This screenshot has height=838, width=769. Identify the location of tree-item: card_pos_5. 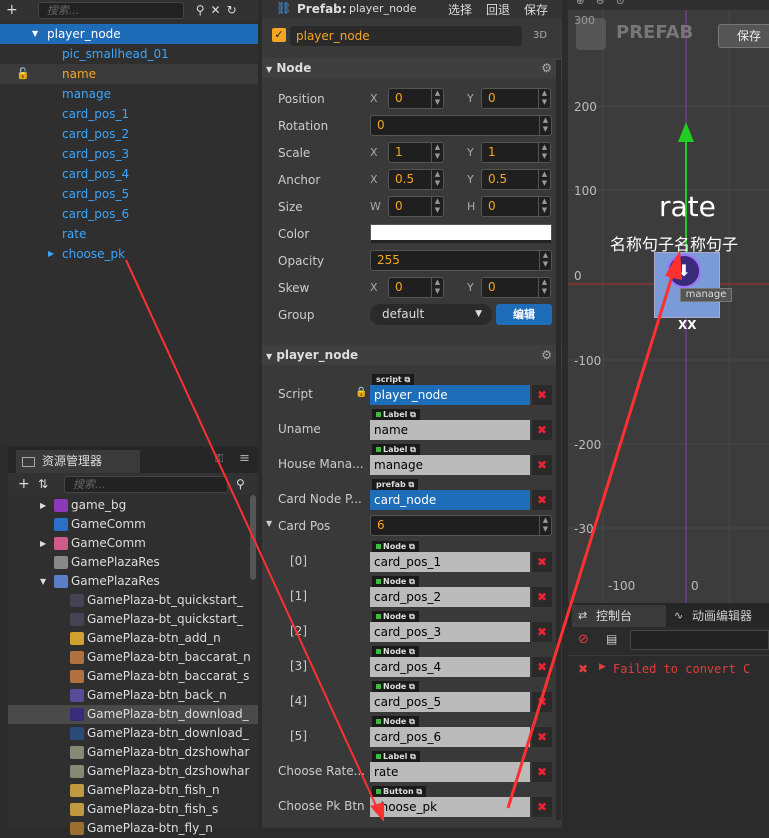
(129, 194).